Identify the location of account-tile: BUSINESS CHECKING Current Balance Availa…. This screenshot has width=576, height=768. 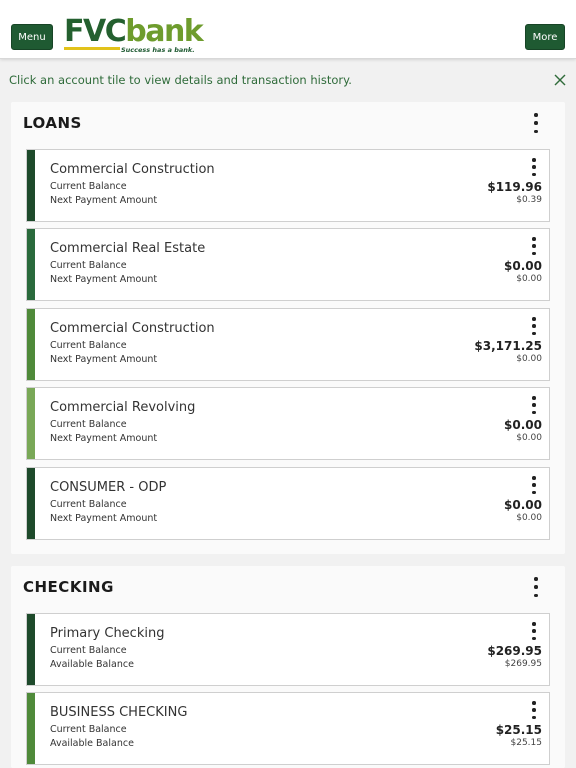
(288, 728).